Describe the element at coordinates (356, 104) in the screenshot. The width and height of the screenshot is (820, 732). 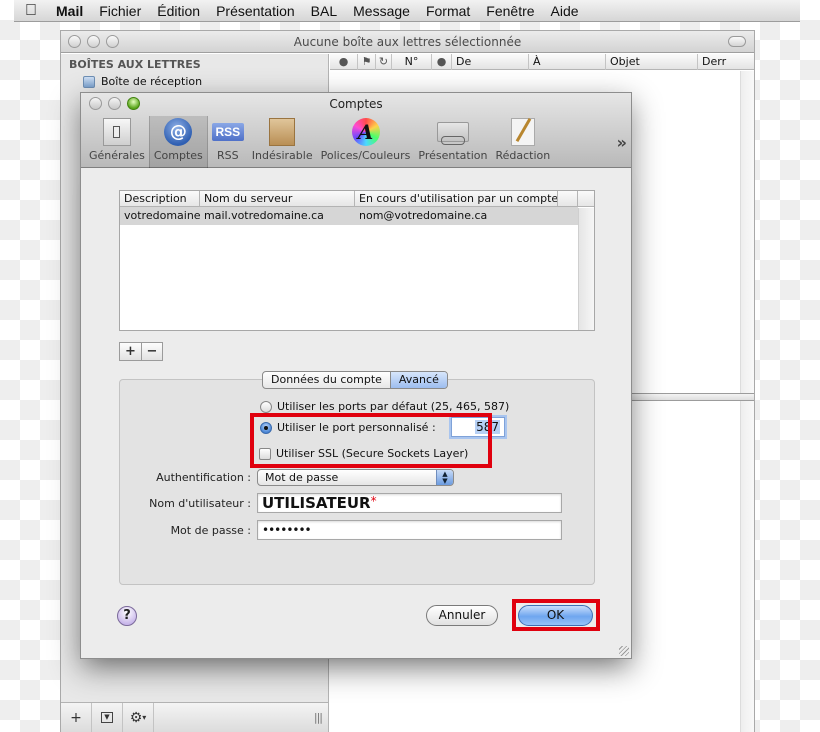
I see `dialog-title: Comptes` at that location.